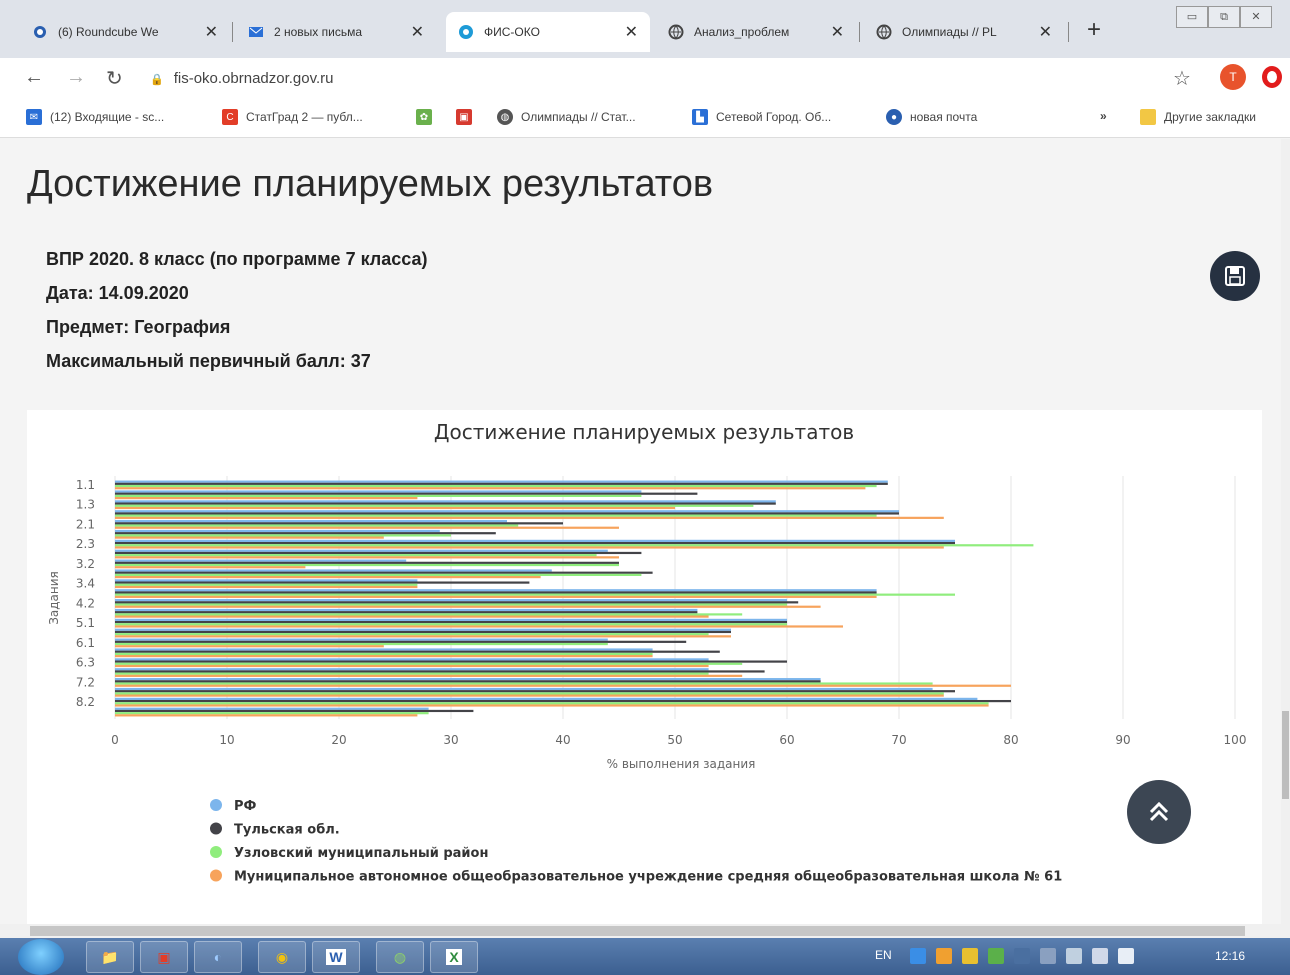 The height and width of the screenshot is (975, 1290). What do you see at coordinates (282, 957) in the screenshot?
I see `taskbar-chrome: ◉` at bounding box center [282, 957].